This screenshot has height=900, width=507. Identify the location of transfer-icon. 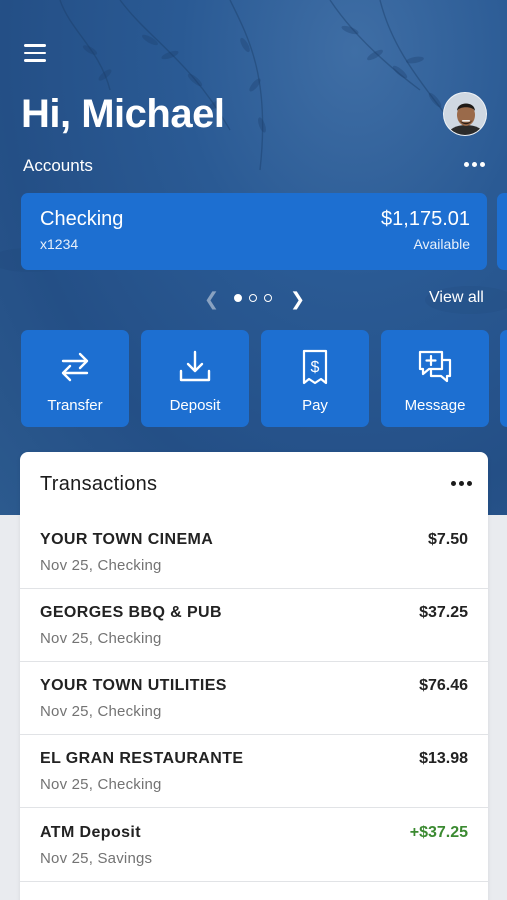
(75, 367).